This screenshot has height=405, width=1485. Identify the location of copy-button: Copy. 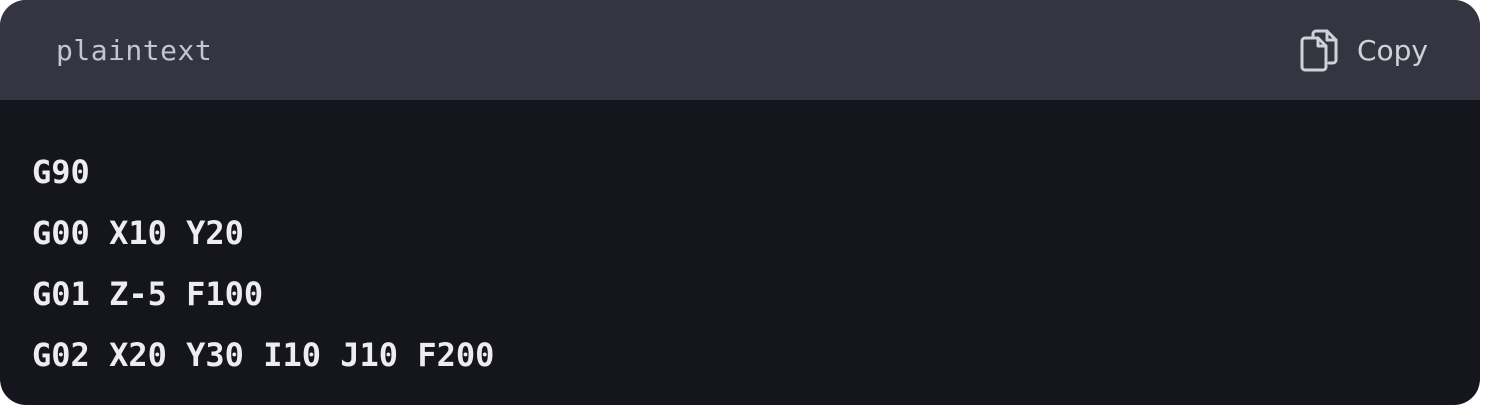
(1363, 50).